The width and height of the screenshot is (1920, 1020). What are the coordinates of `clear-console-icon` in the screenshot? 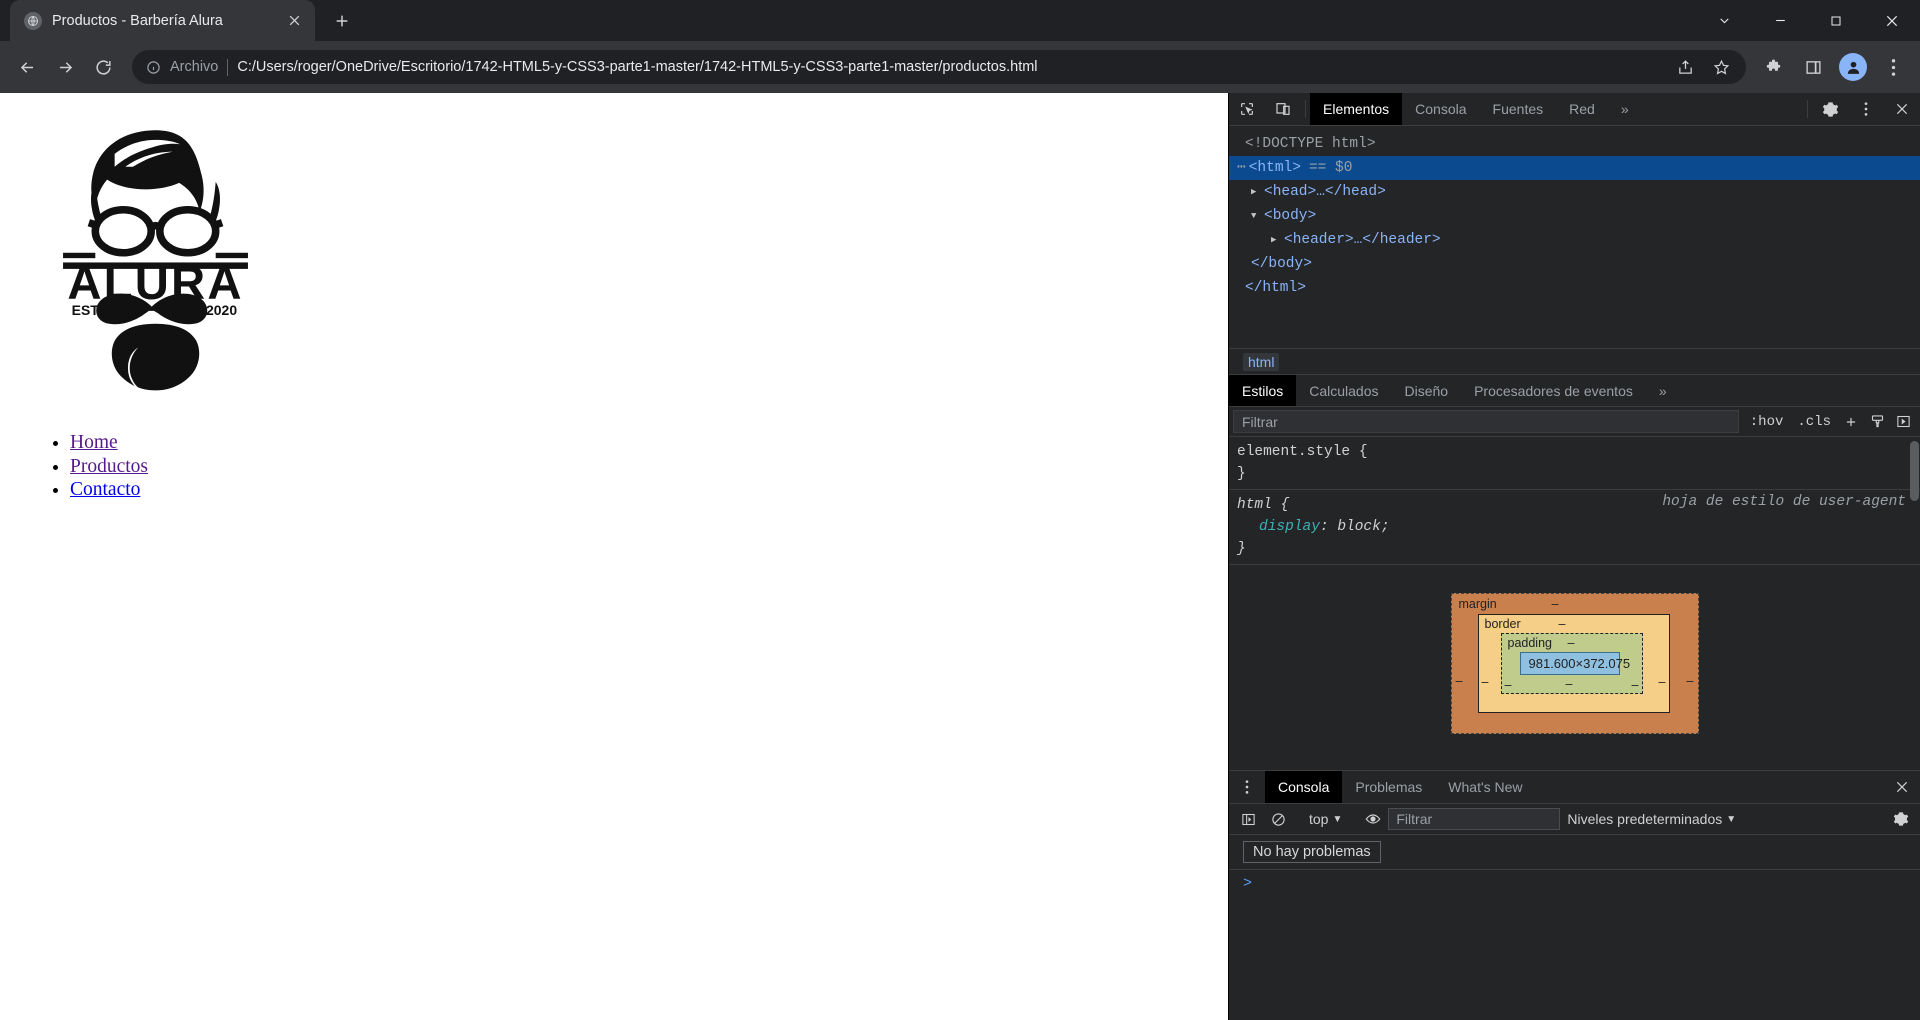 It's located at (1278, 819).